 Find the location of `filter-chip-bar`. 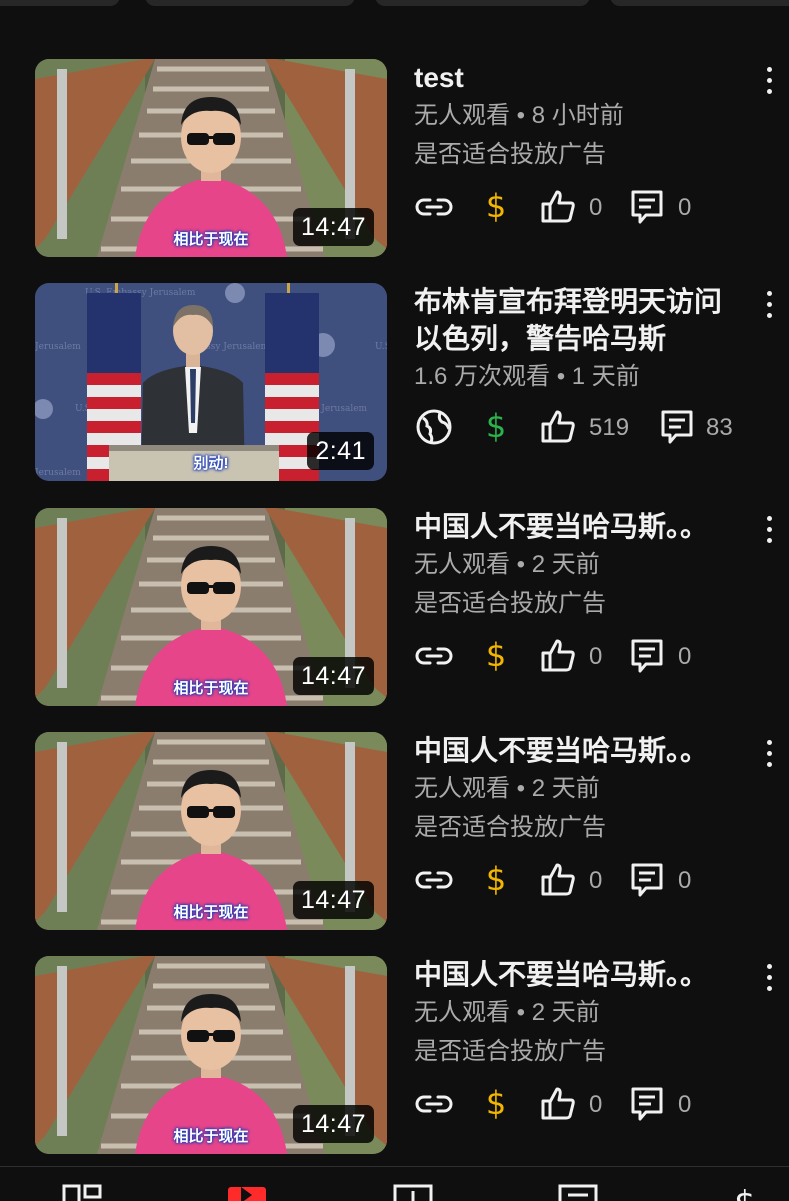

filter-chip-bar is located at coordinates (394, 5).